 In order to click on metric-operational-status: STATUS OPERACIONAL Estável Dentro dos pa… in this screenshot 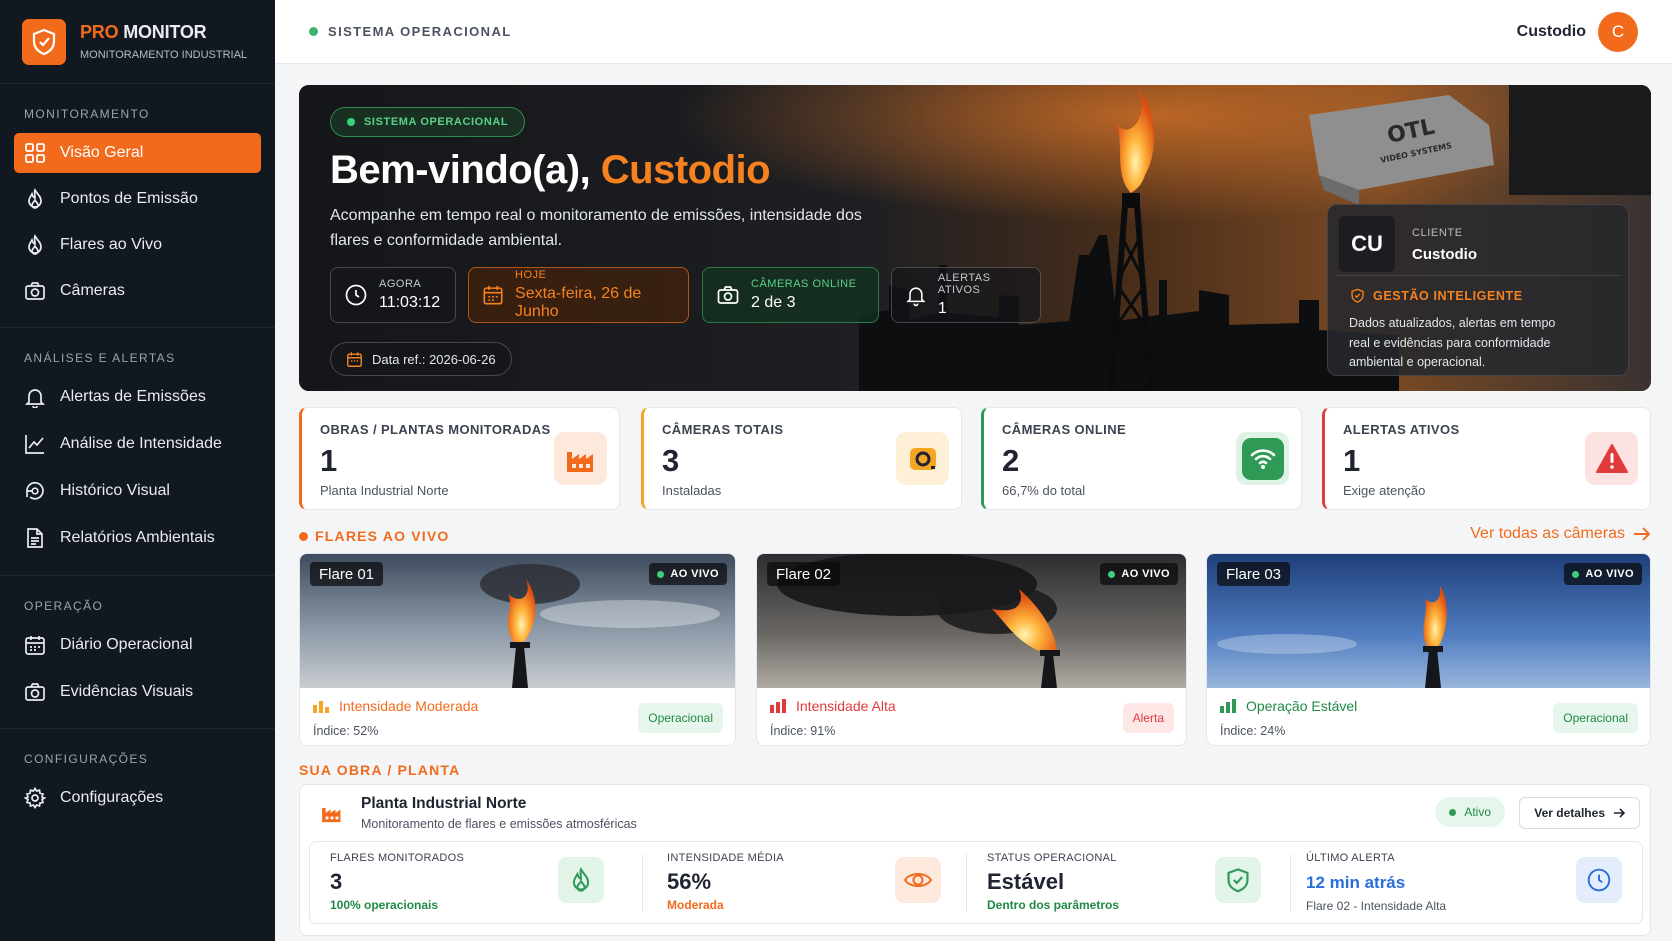, I will do `click(1125, 883)`.